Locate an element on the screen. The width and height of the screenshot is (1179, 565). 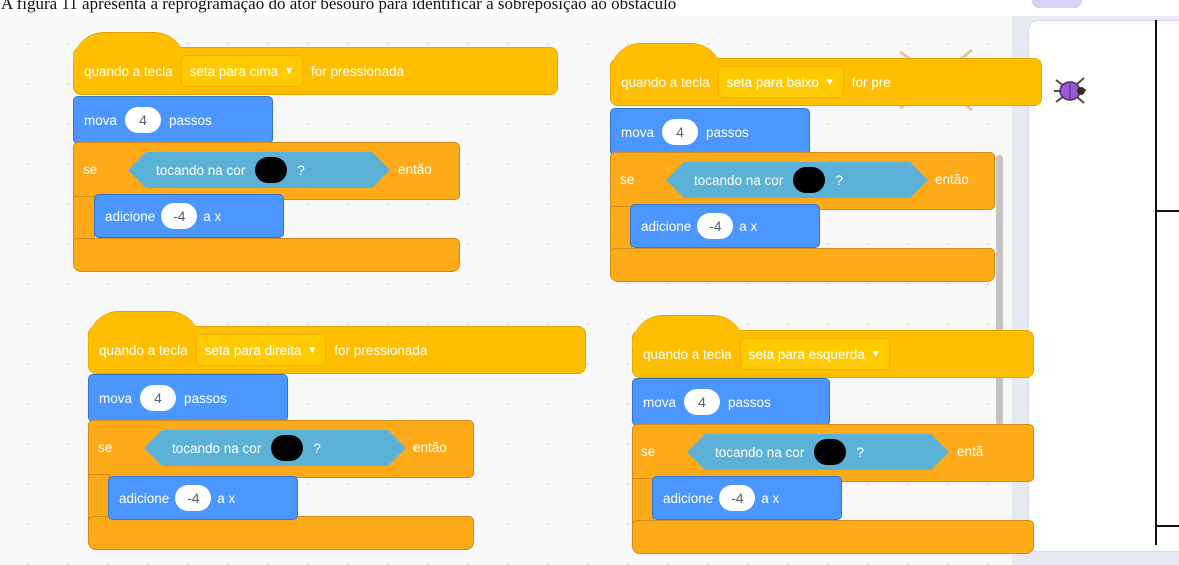
when-key-pressed-block: quando a tecla seta para esquerda ▼ is located at coordinates (833, 346).